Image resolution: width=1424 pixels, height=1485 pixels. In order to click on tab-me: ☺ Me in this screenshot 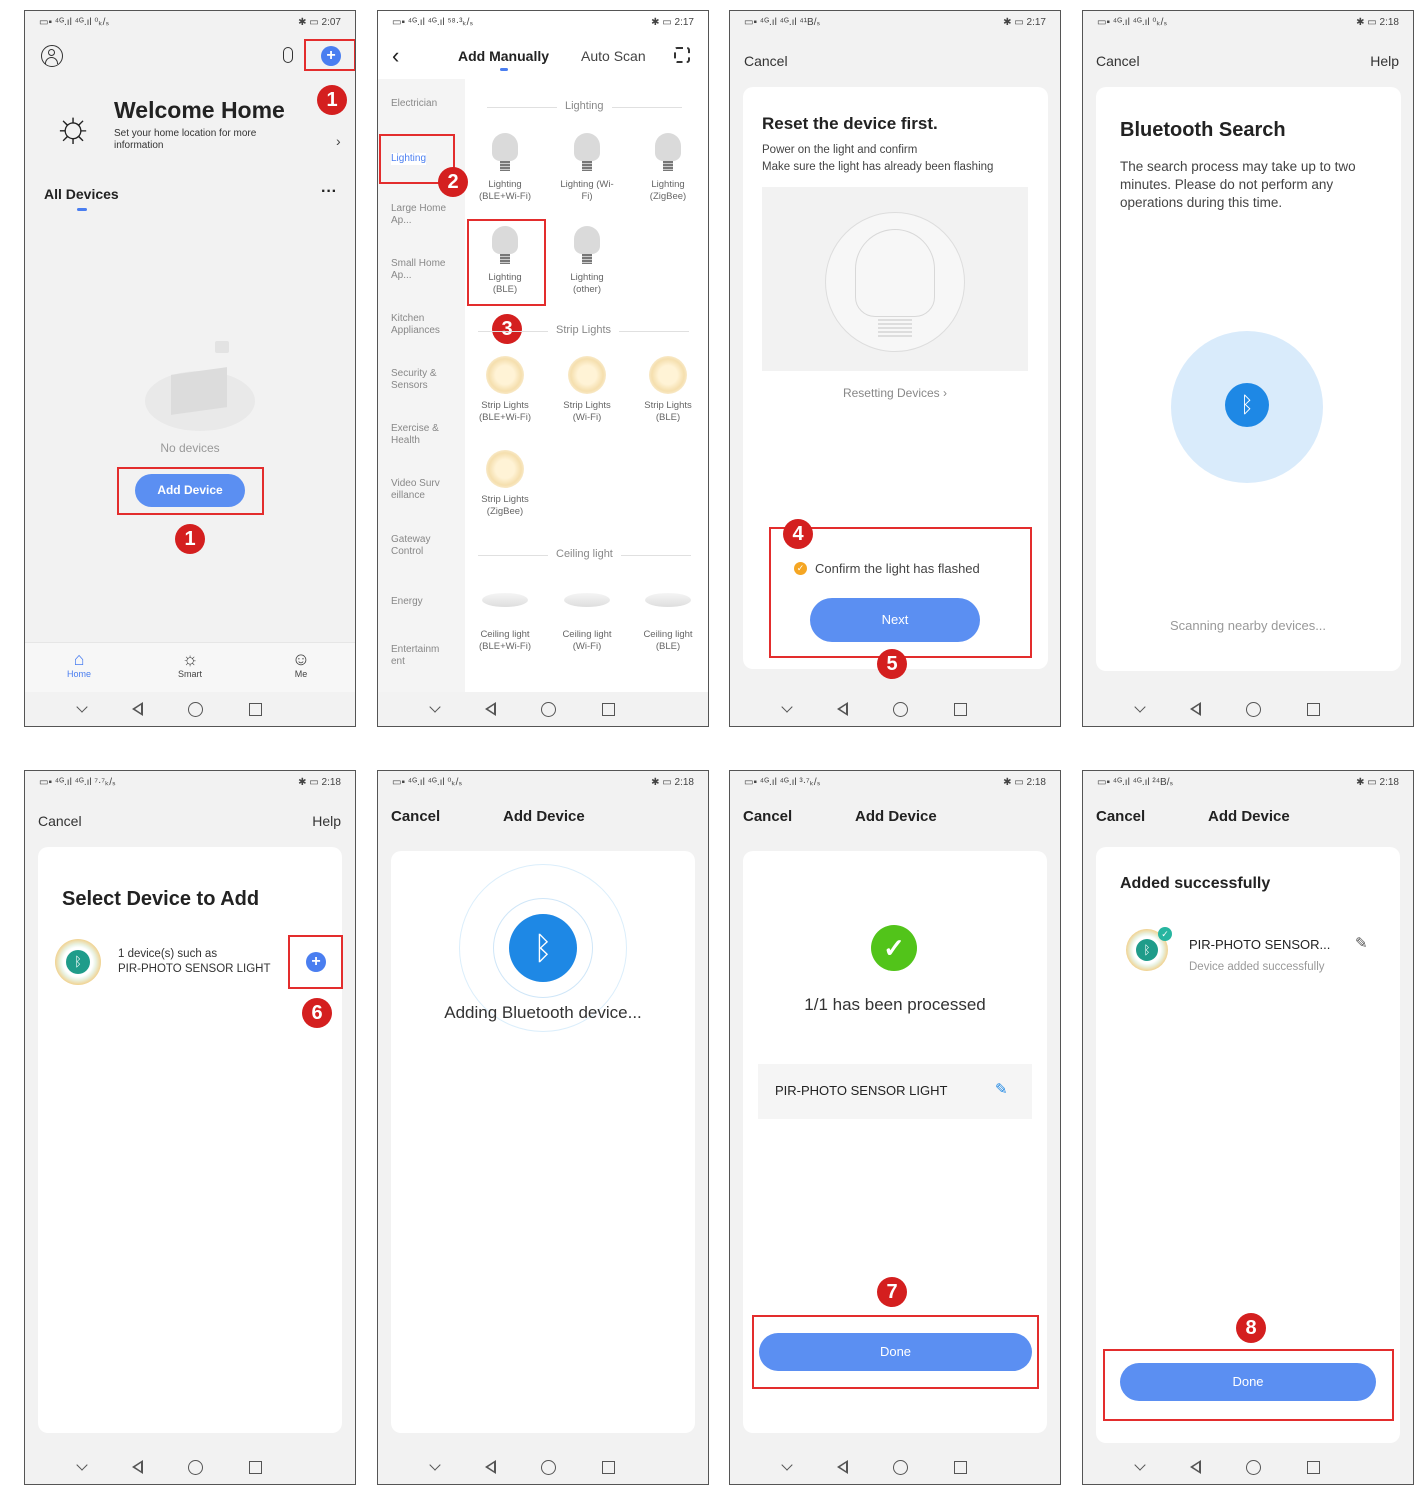, I will do `click(301, 664)`.